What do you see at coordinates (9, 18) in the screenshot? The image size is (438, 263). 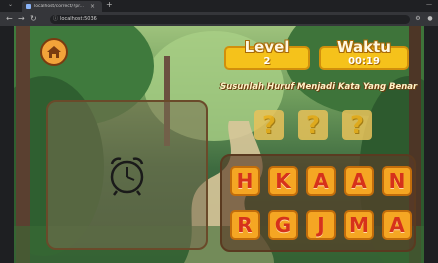 I see `back-icon: ←` at bounding box center [9, 18].